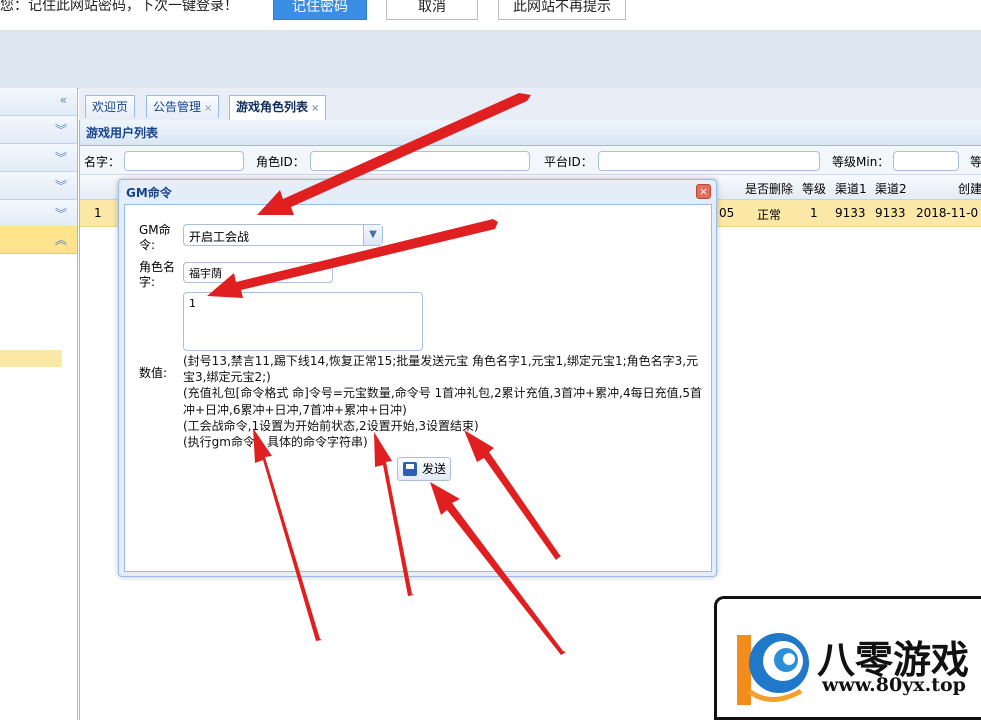 The image size is (981, 720). I want to click on role-id-input, so click(420, 161).